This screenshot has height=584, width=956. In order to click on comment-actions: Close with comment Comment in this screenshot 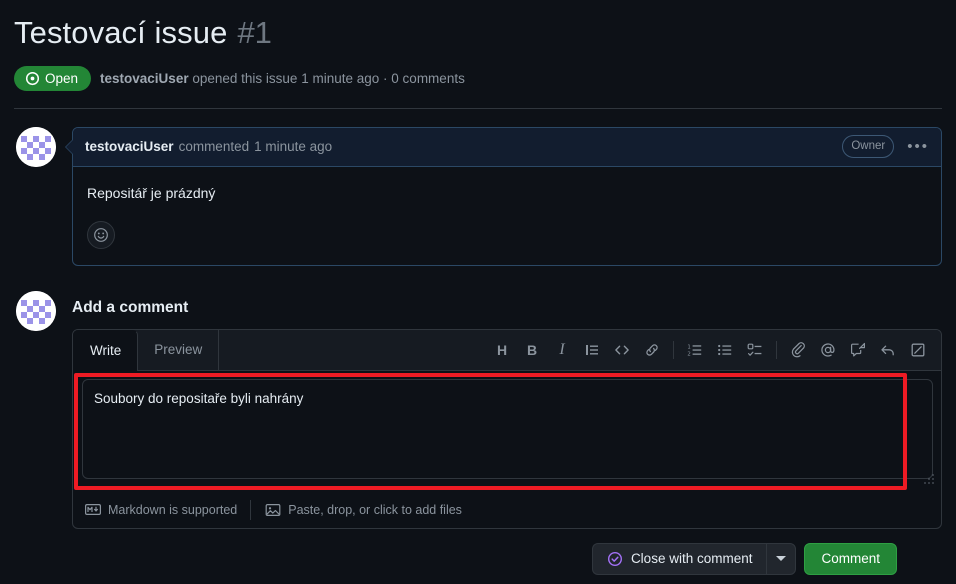, I will do `click(507, 552)`.